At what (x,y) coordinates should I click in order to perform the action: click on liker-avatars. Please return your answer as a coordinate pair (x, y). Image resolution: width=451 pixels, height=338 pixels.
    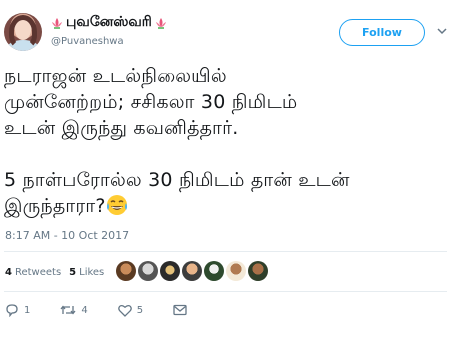
    Looking at the image, I should click on (192, 272).